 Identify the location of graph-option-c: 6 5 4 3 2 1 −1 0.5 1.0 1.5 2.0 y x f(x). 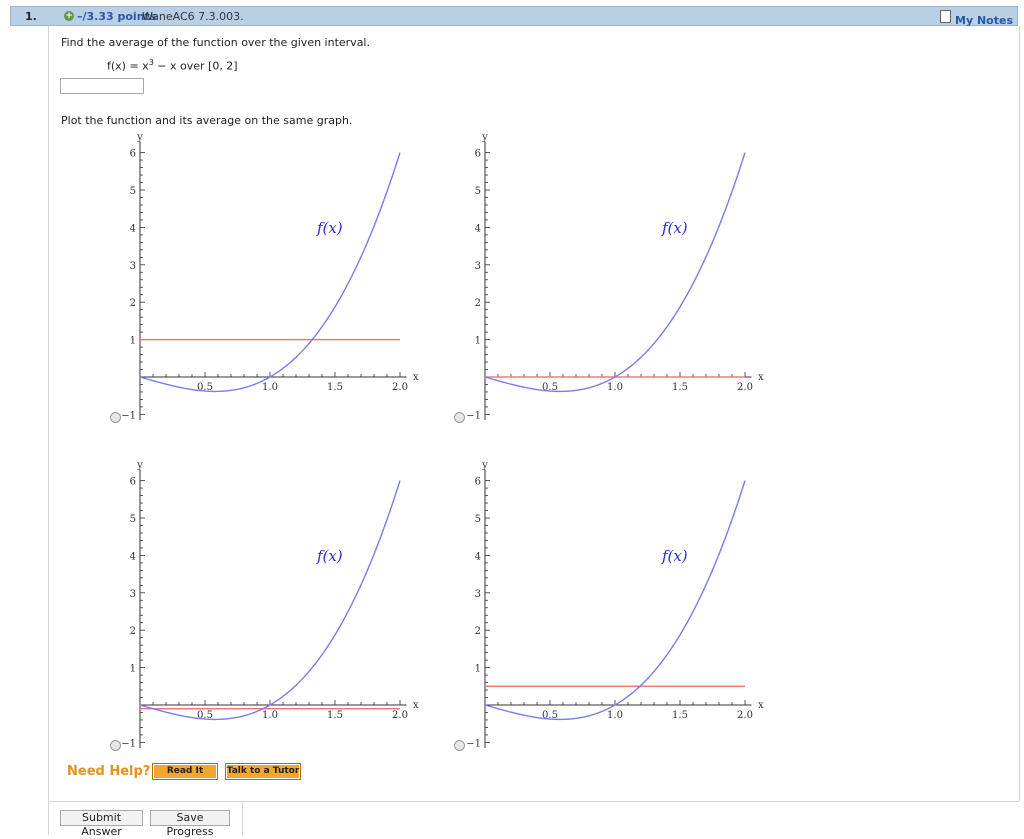
(263, 608).